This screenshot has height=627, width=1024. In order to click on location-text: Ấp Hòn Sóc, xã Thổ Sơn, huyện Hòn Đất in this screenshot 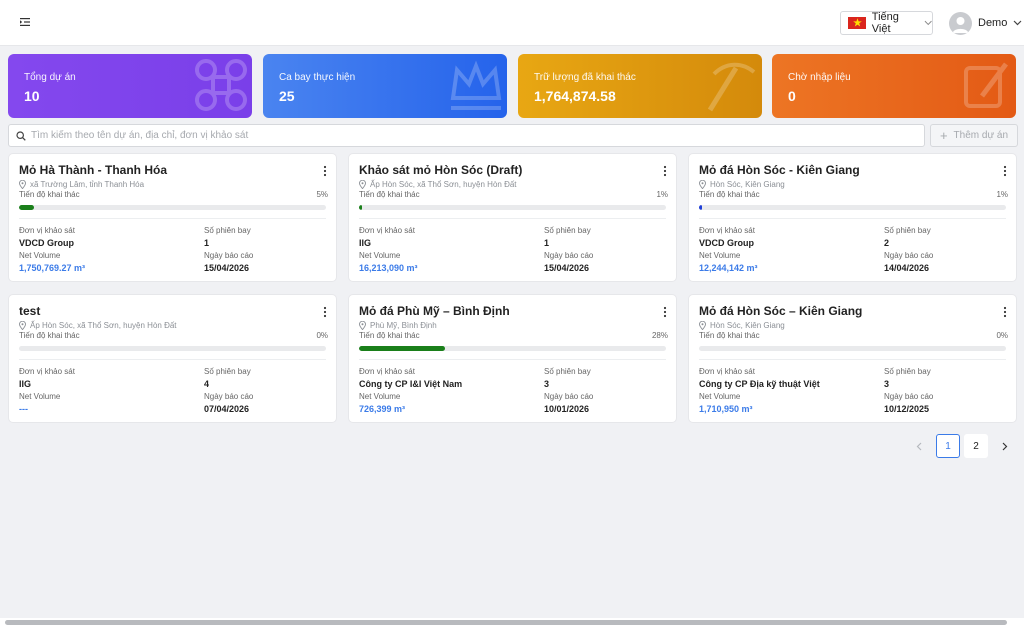, I will do `click(103, 325)`.